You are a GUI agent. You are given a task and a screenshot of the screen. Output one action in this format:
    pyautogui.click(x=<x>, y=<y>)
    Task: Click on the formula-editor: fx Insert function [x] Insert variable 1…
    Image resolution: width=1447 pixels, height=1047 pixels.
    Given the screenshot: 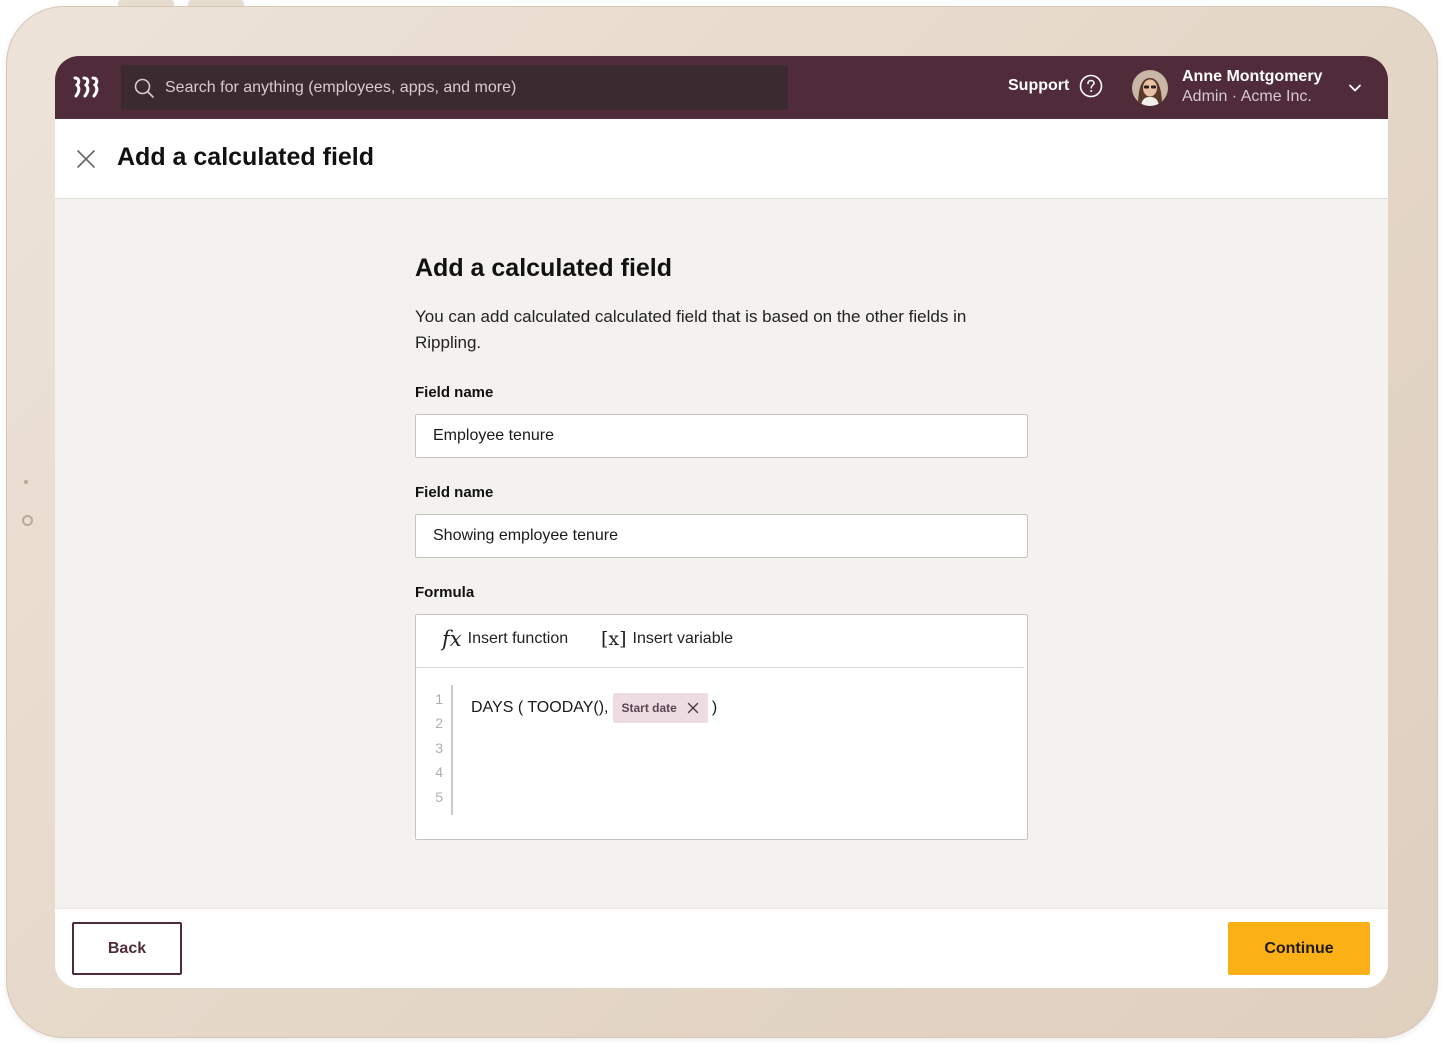 What is the action you would take?
    pyautogui.click(x=721, y=727)
    